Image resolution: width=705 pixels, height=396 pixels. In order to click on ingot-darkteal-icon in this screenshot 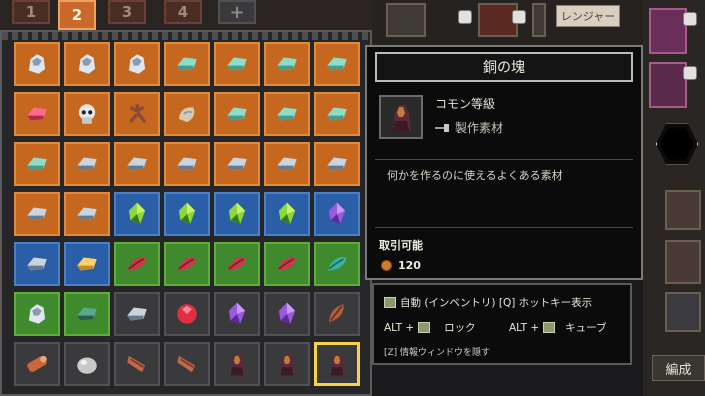, I will do `click(87, 314)`.